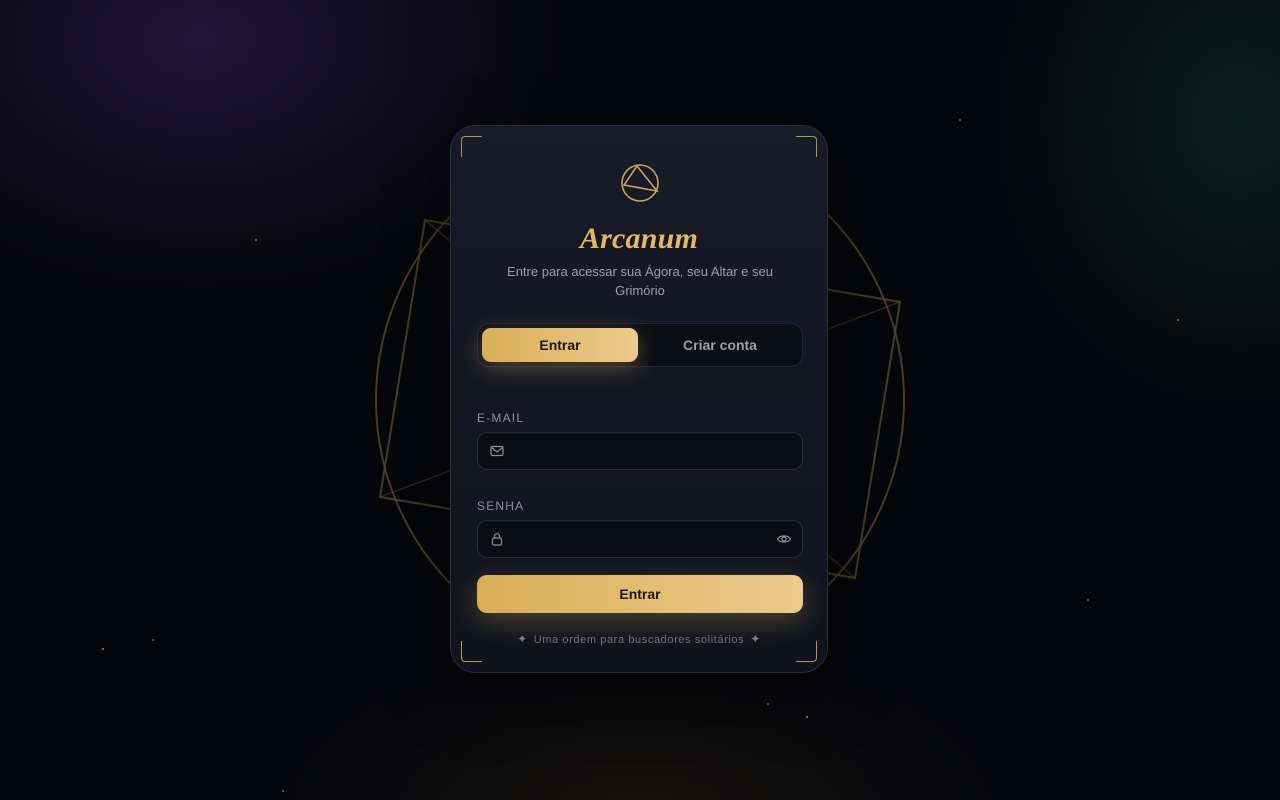  I want to click on tab-login: Entrar, so click(560, 345).